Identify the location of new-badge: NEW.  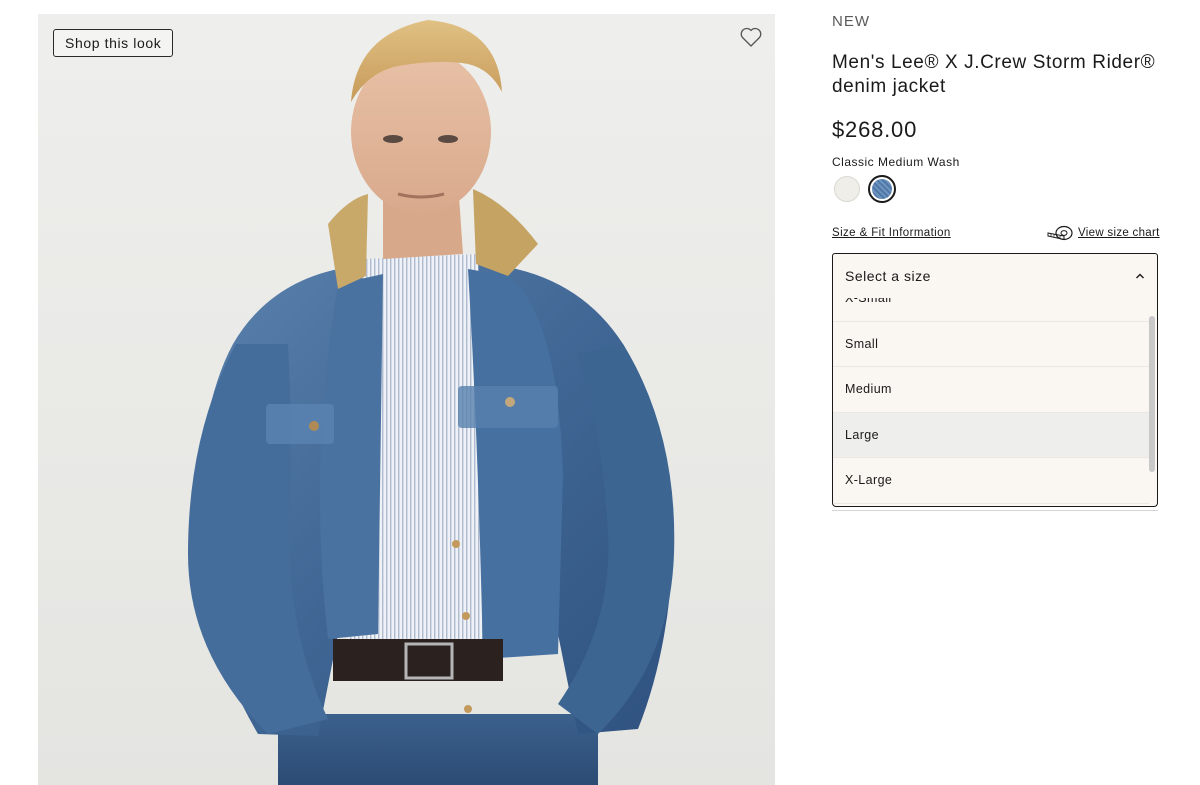
(851, 21).